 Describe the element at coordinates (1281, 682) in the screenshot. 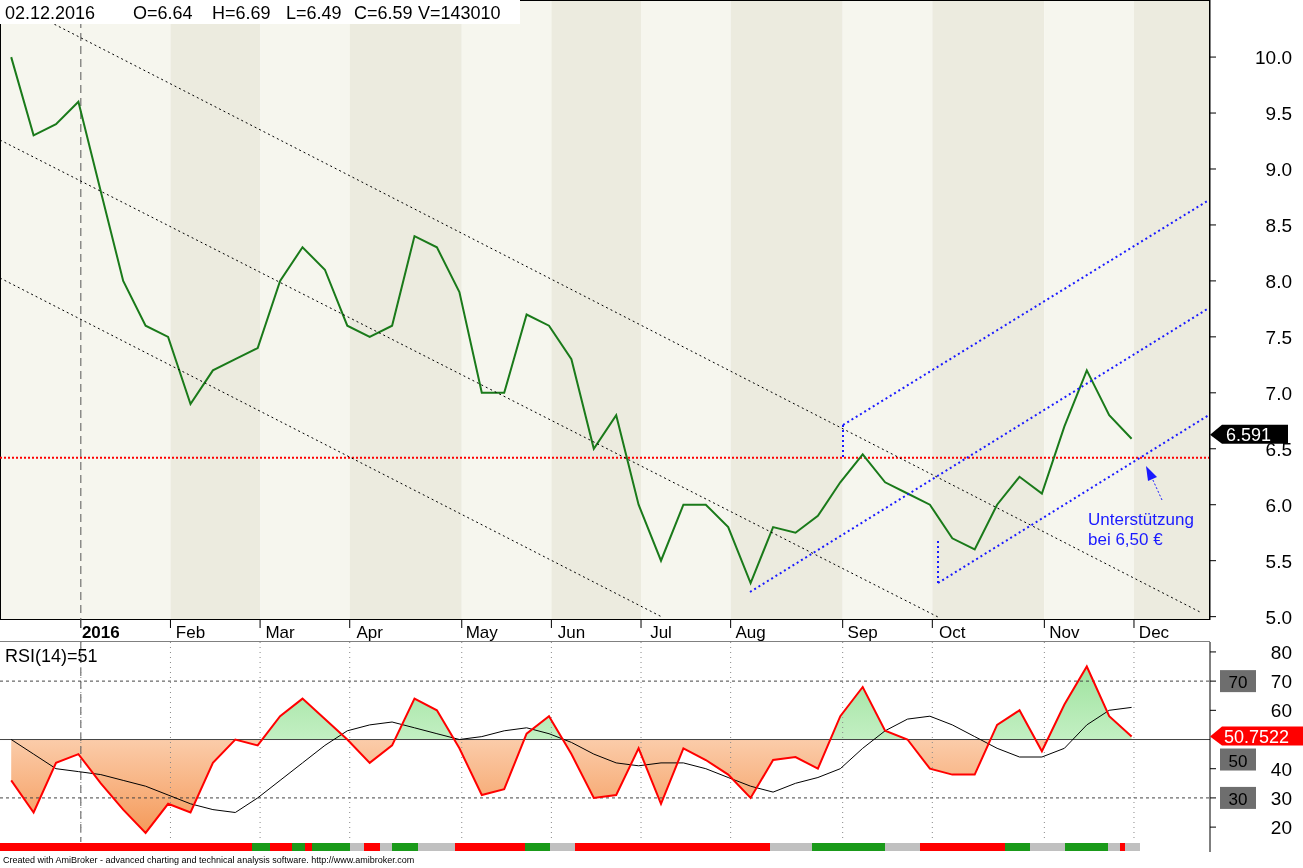

I see `axis-label: 70` at that location.